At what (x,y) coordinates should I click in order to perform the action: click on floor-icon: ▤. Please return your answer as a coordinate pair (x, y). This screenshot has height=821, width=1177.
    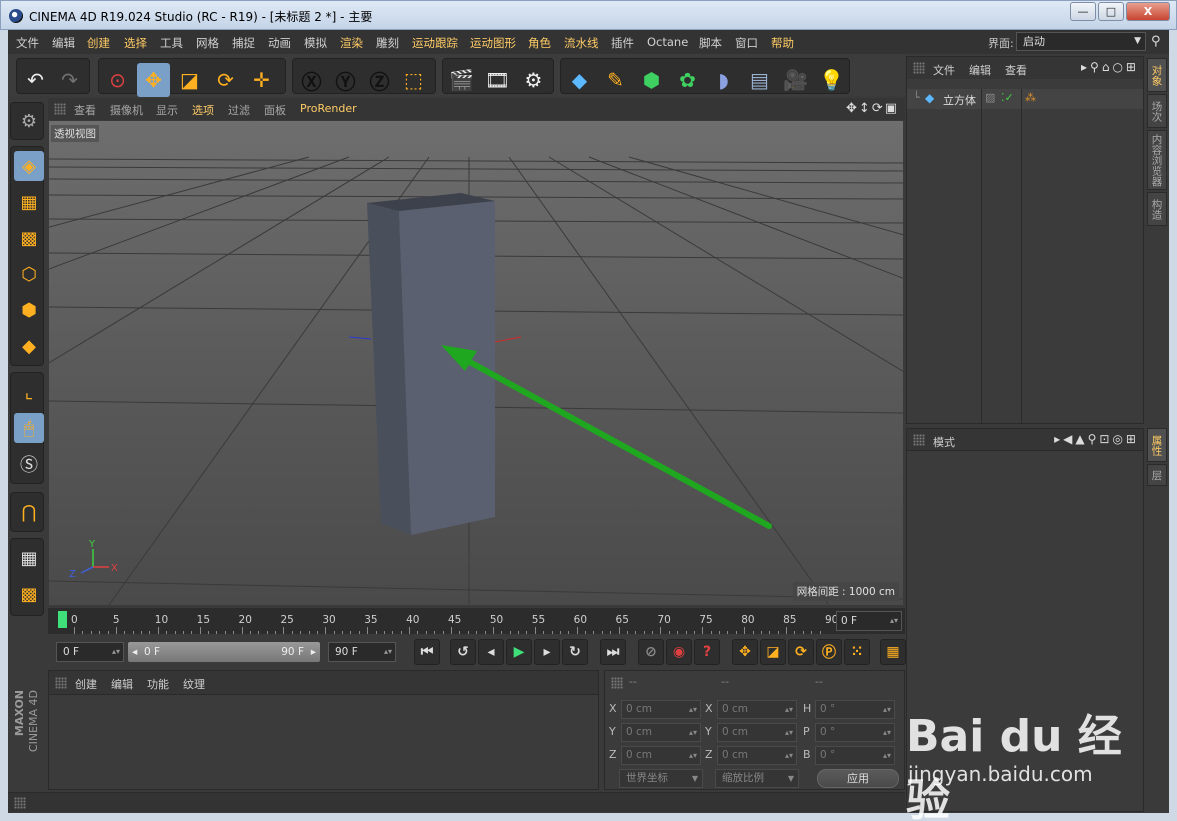
    Looking at the image, I should click on (759, 80).